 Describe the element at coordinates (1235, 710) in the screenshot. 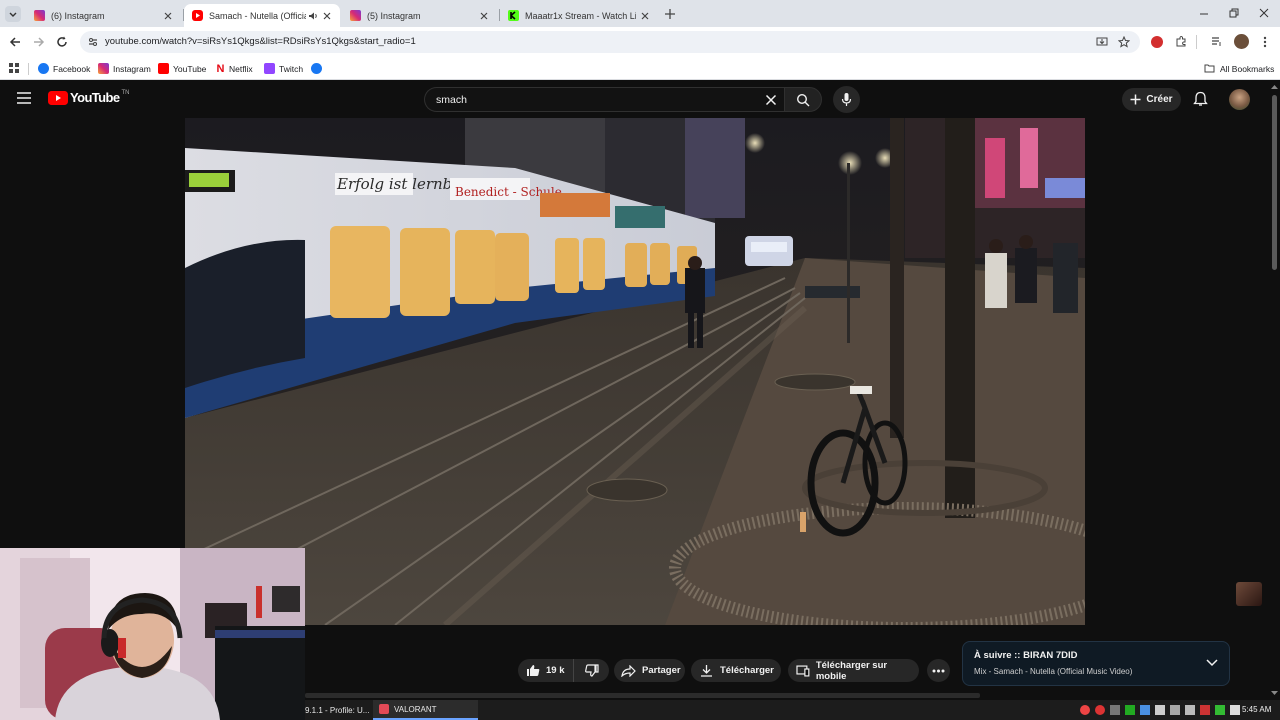

I see `microphone-icon` at that location.